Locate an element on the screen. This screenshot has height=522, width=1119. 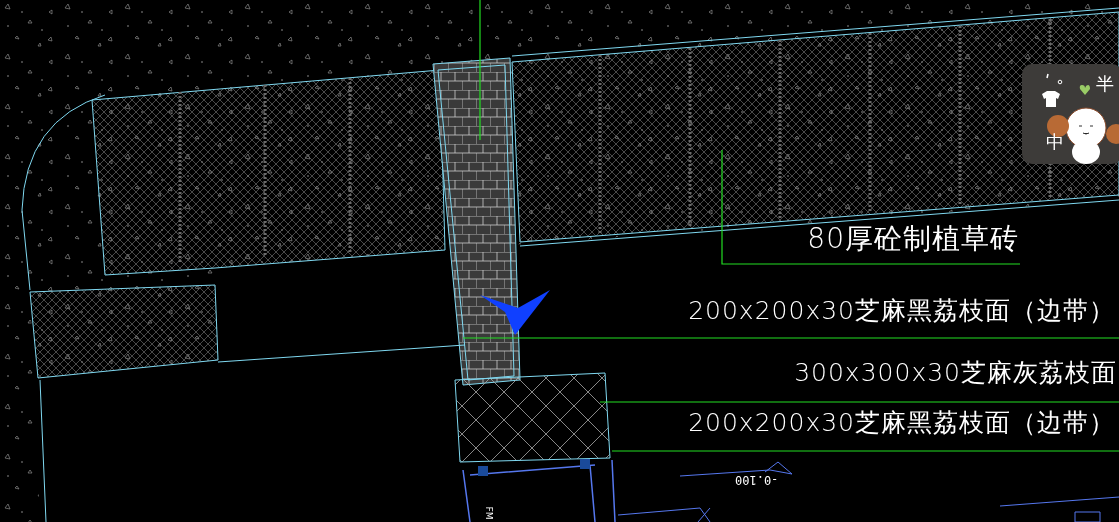
material-label: 300x300x30芝麻灰荔枝面 is located at coordinates (955, 373).